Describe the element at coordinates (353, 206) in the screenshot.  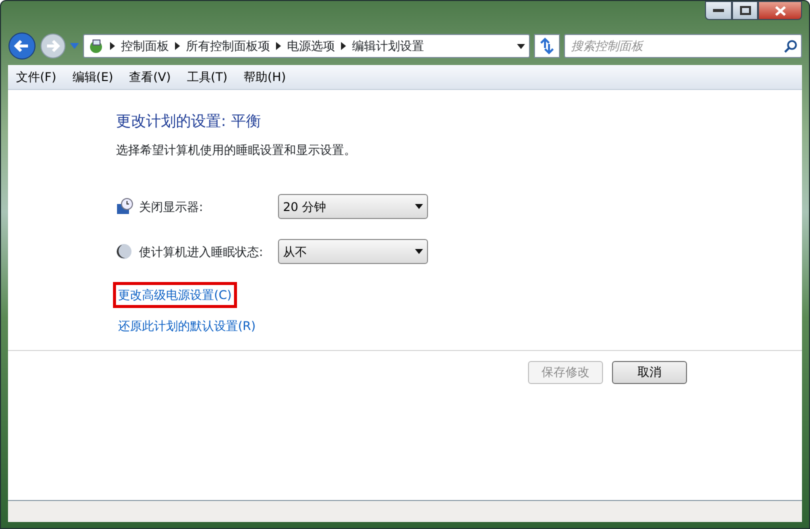
I see `dropdown: 20 分钟` at that location.